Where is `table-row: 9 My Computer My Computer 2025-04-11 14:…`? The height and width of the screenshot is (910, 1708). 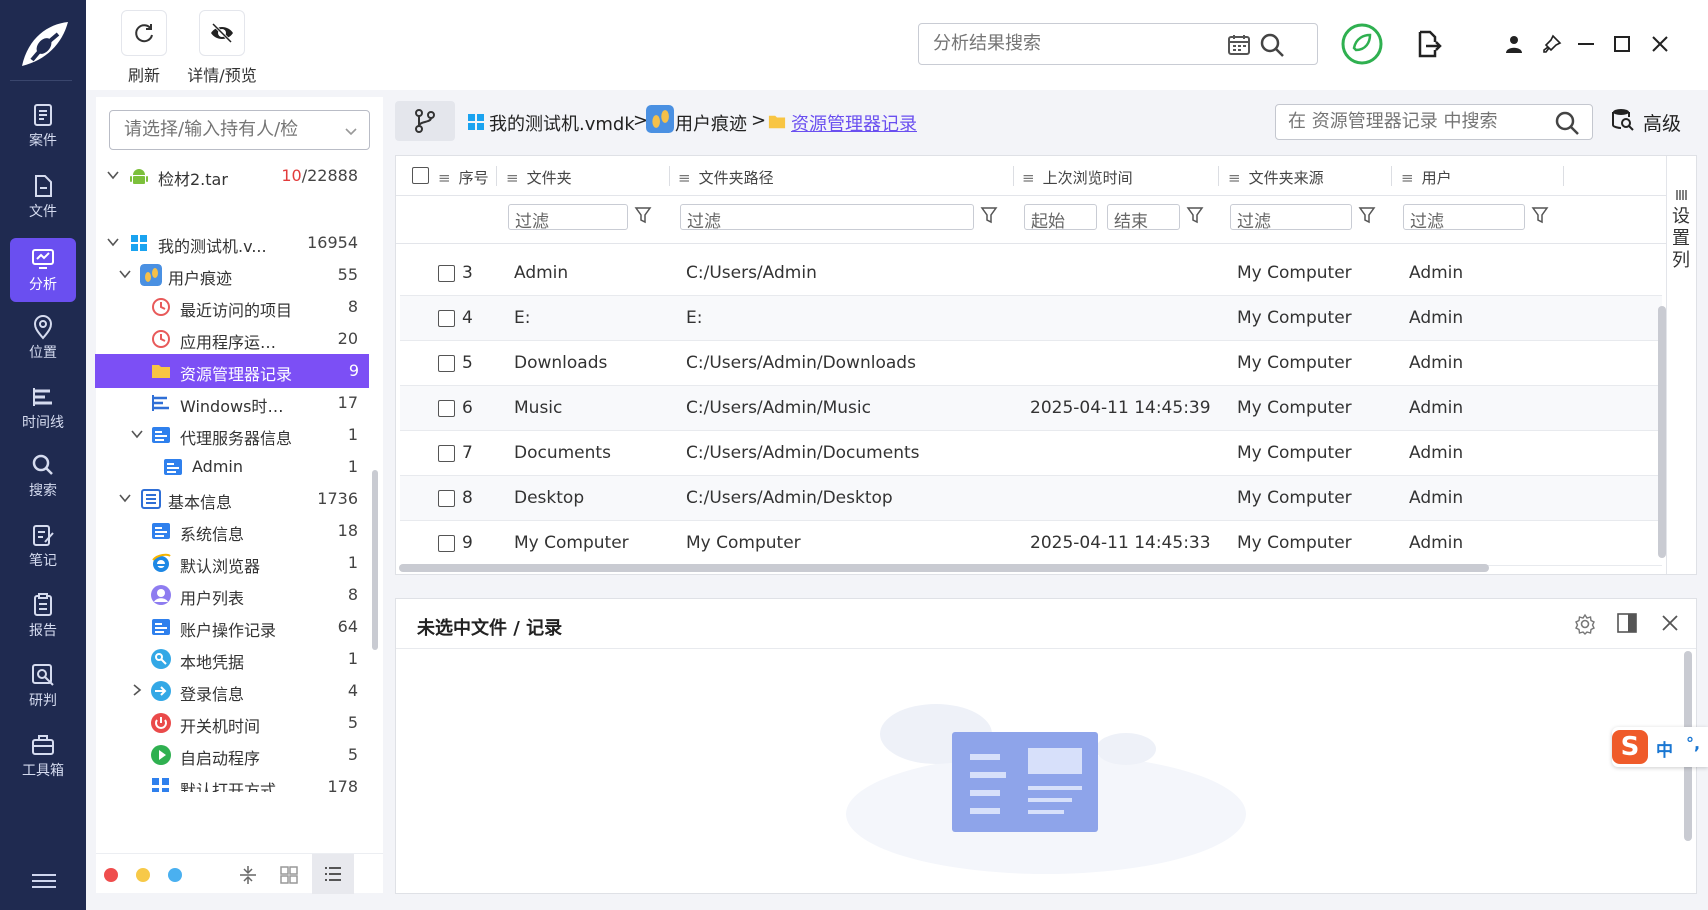
table-row: 9 My Computer My Computer 2025-04-11 14:… is located at coordinates (1031, 543).